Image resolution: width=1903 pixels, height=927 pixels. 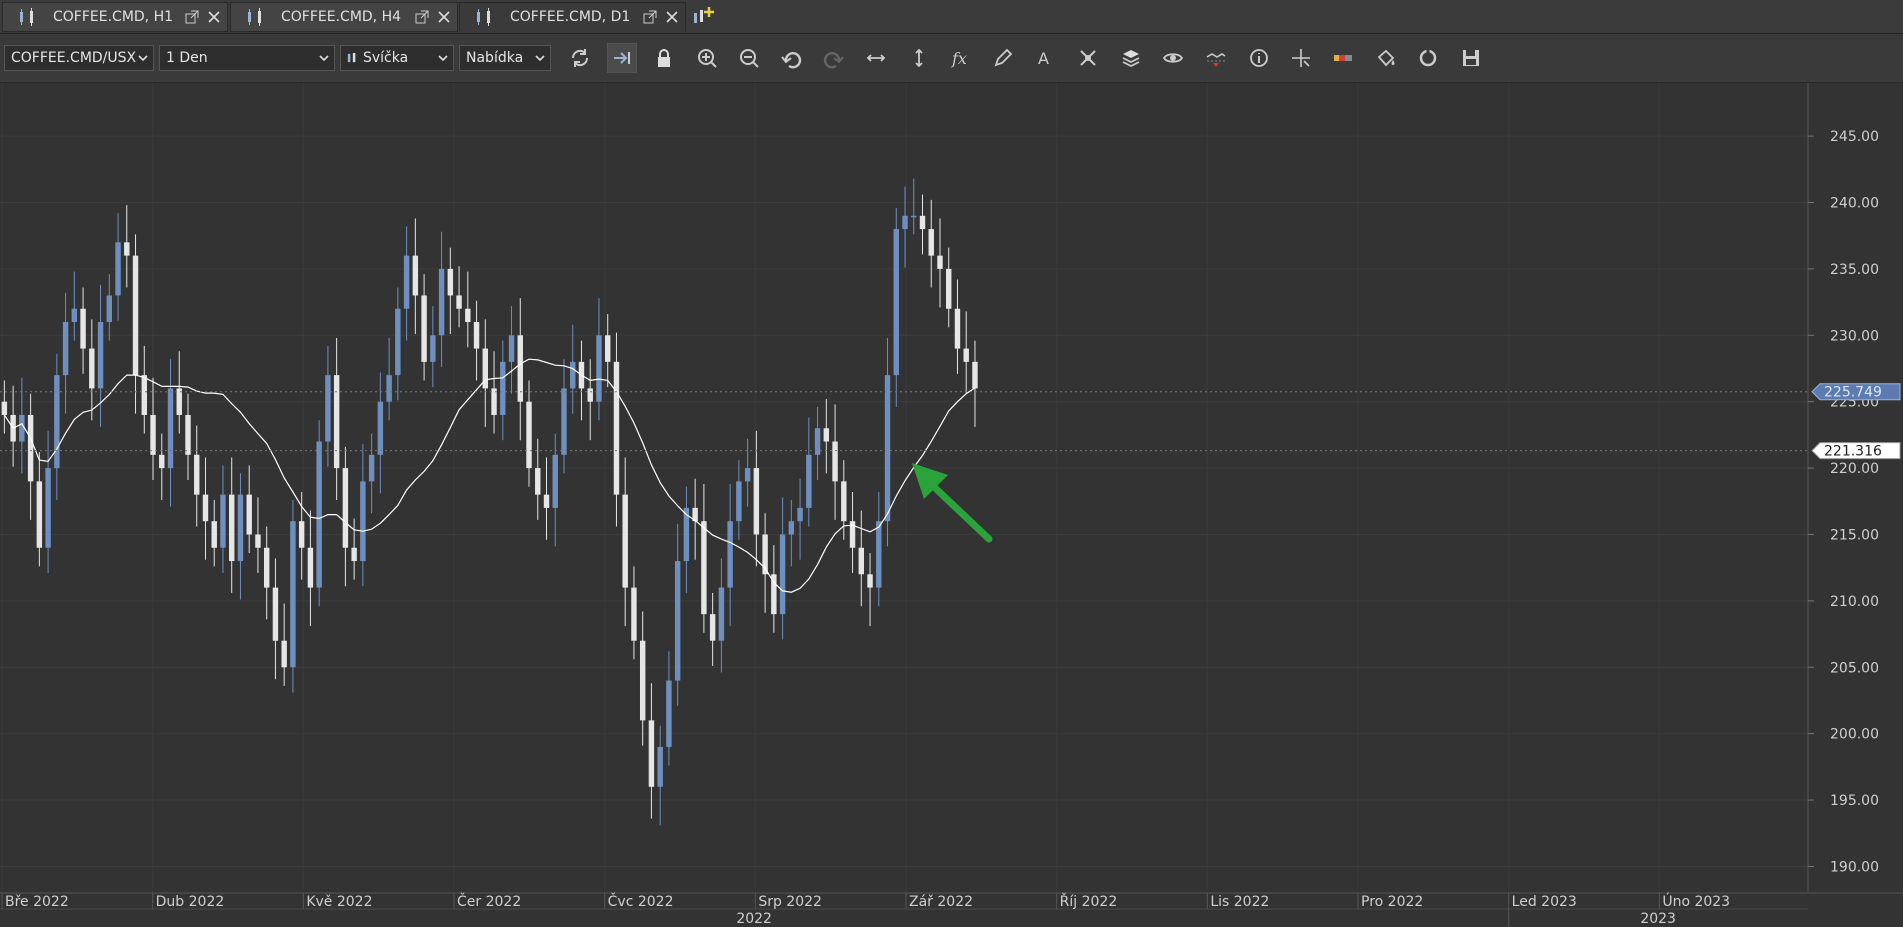 I want to click on tab-coffee-d1: COFFEE.CMD, D1, so click(x=572, y=17).